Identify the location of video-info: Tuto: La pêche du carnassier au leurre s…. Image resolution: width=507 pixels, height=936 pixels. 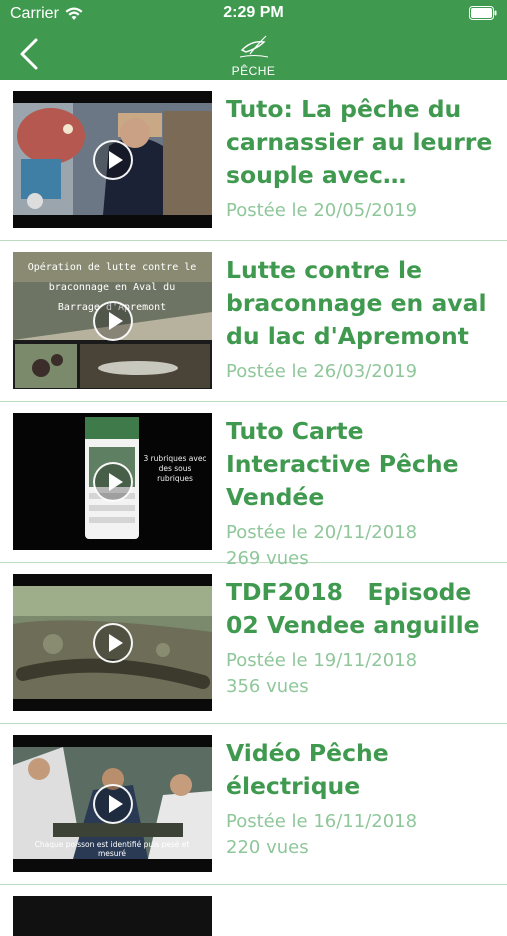
(362, 158).